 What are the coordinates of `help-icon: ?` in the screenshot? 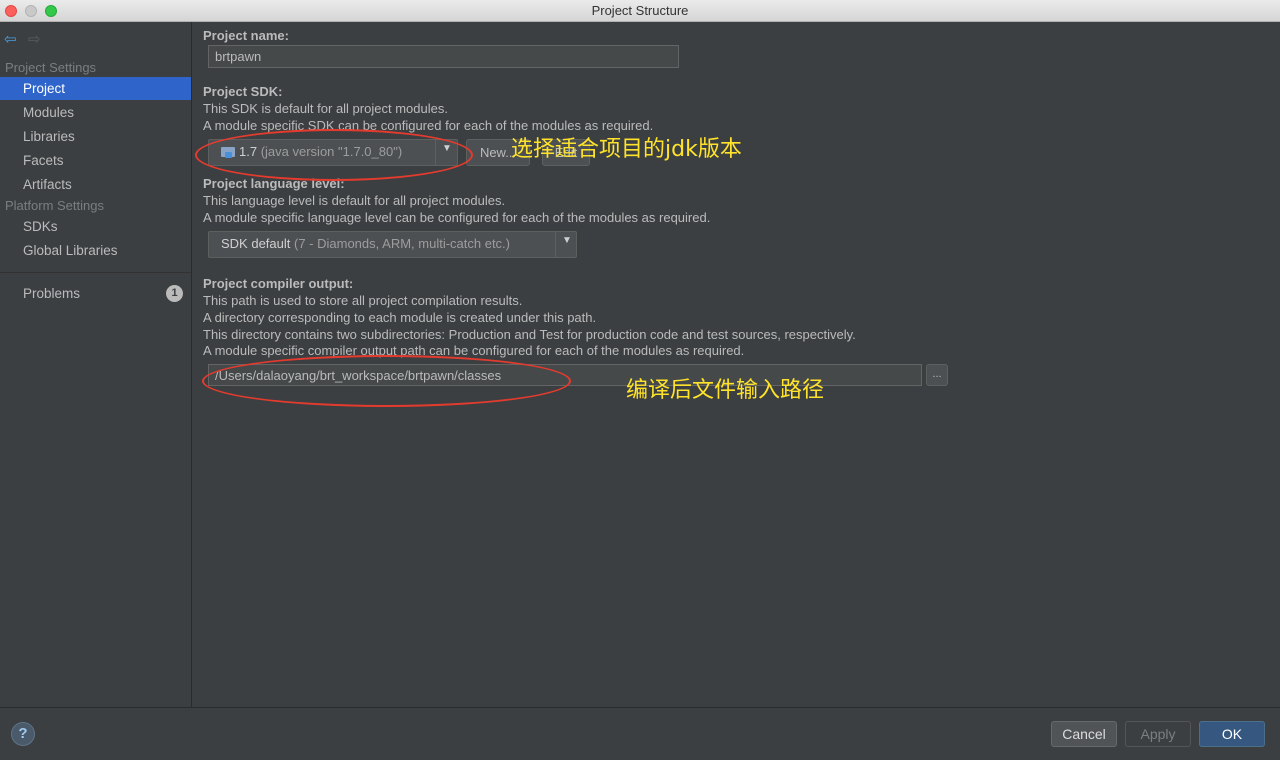 It's located at (23, 734).